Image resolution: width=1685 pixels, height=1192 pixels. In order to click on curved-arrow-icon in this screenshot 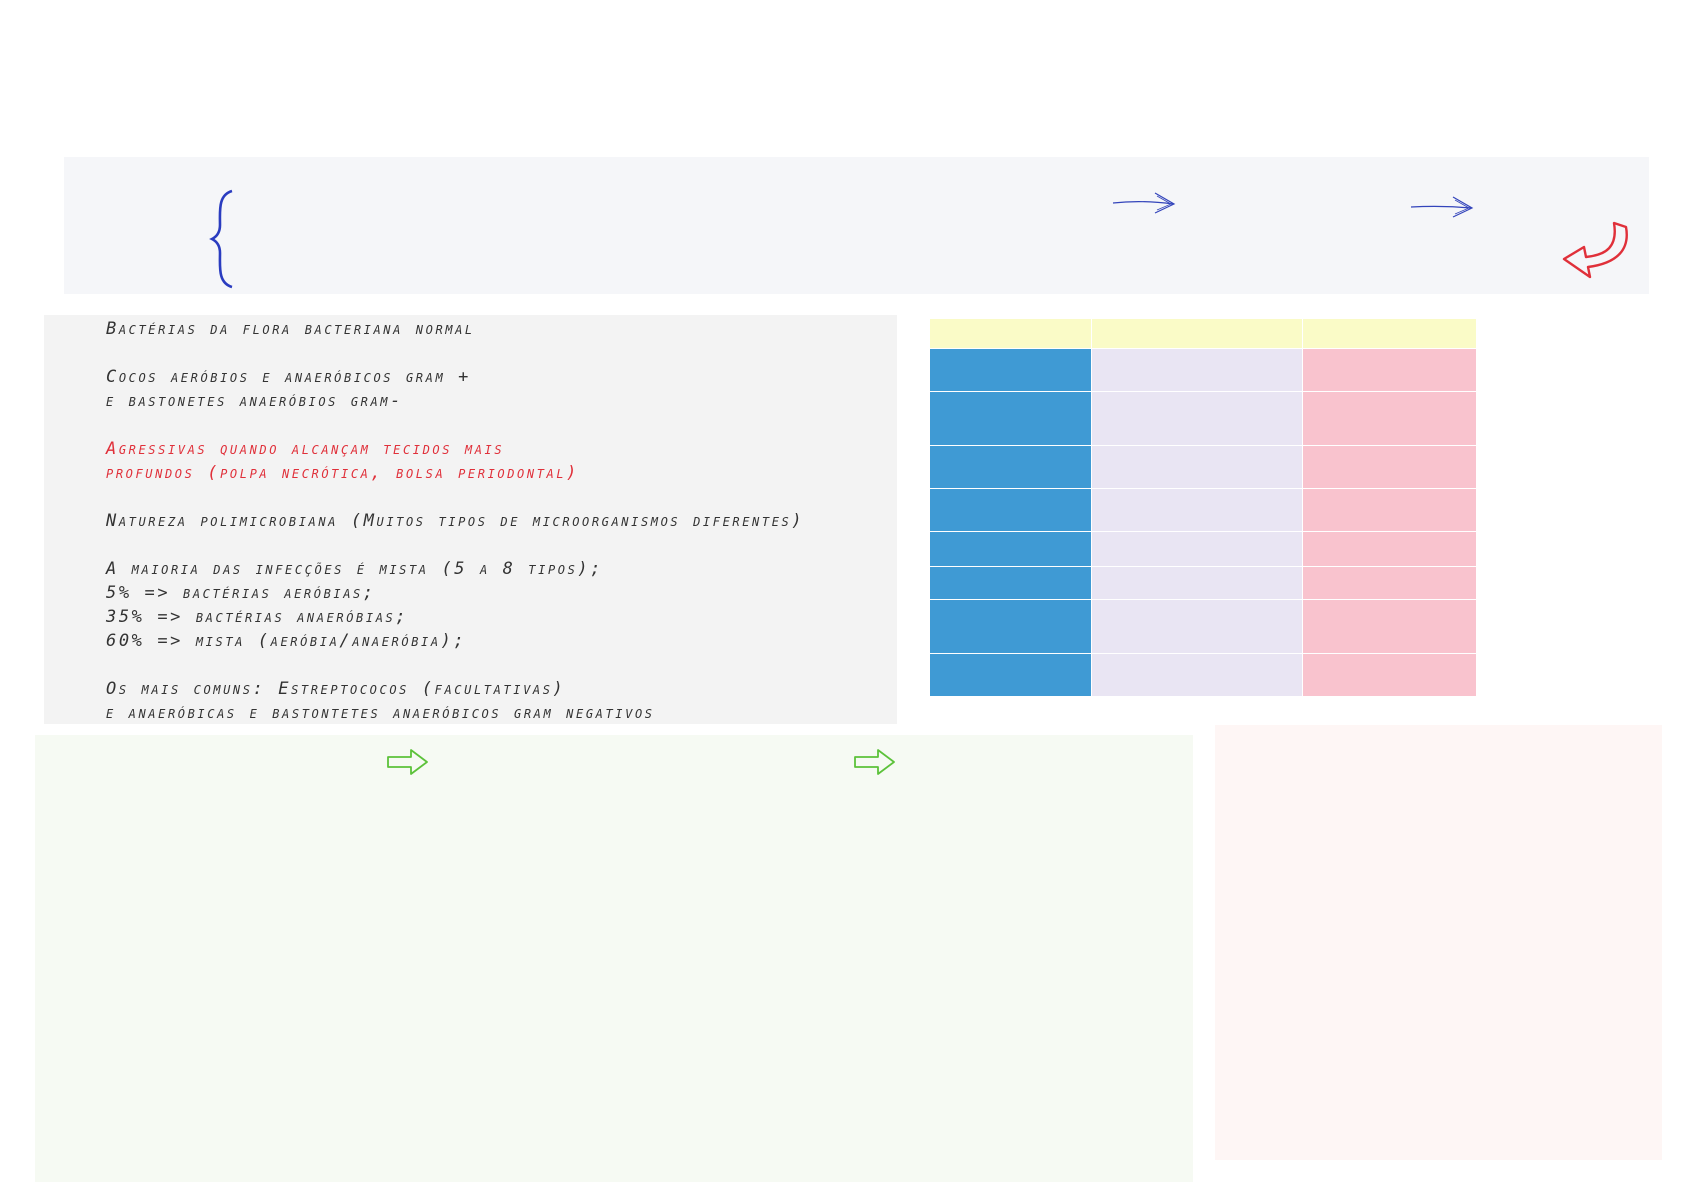, I will do `click(1595, 250)`.